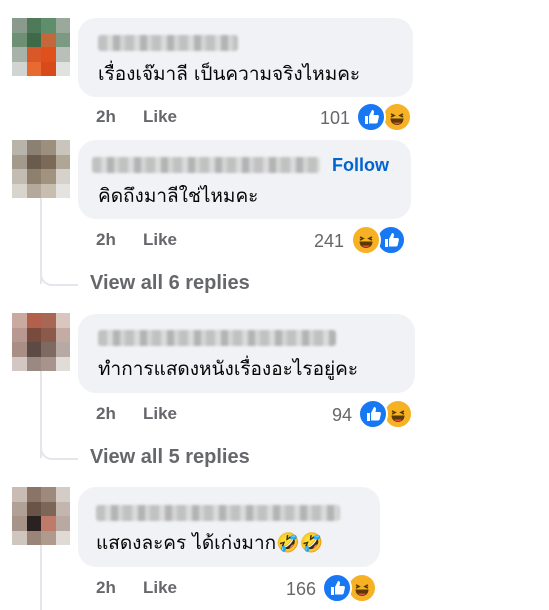 The width and height of the screenshot is (549, 610). I want to click on comment-bubble: เรื่องเจ๊มาลี เป็นความจริงไหมคะ, so click(245, 57).